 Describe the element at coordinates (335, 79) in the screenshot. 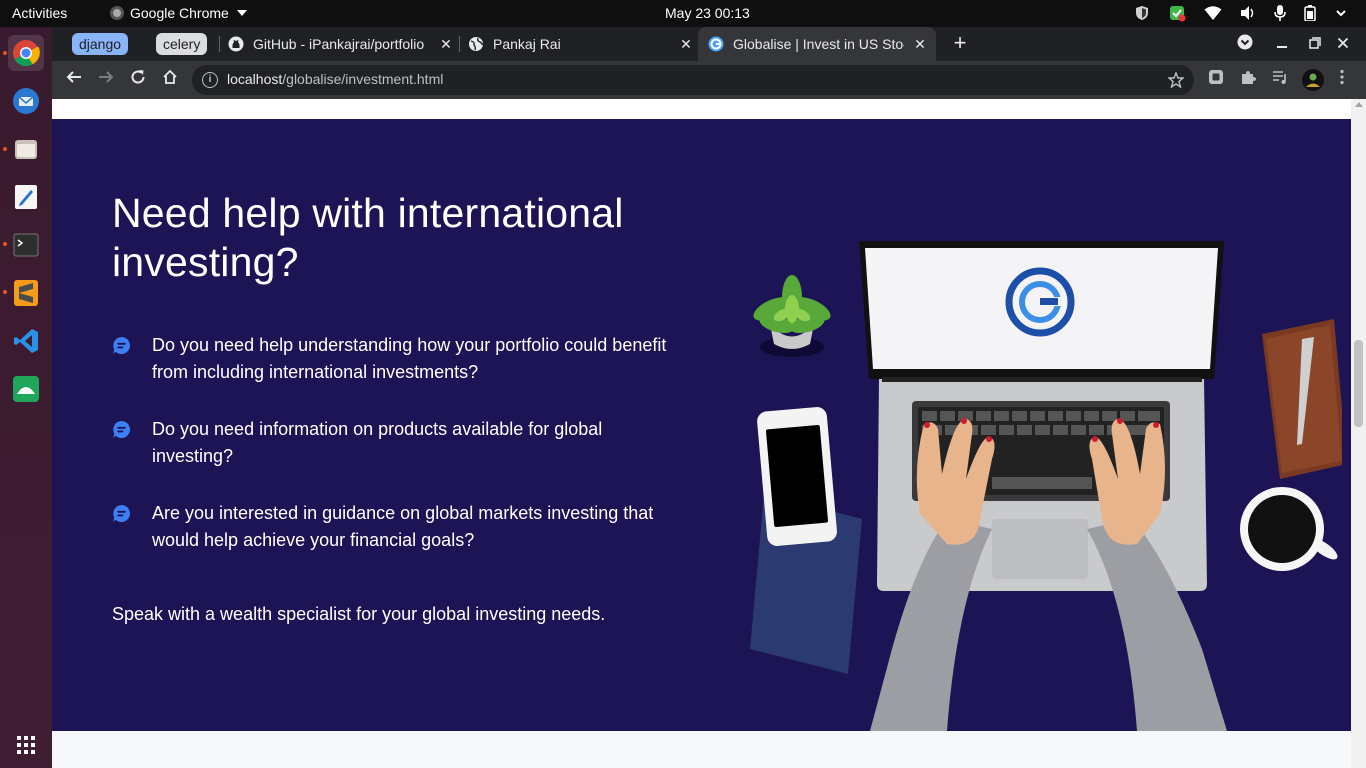

I see `url-text: localhost/globalise/investment.html` at that location.